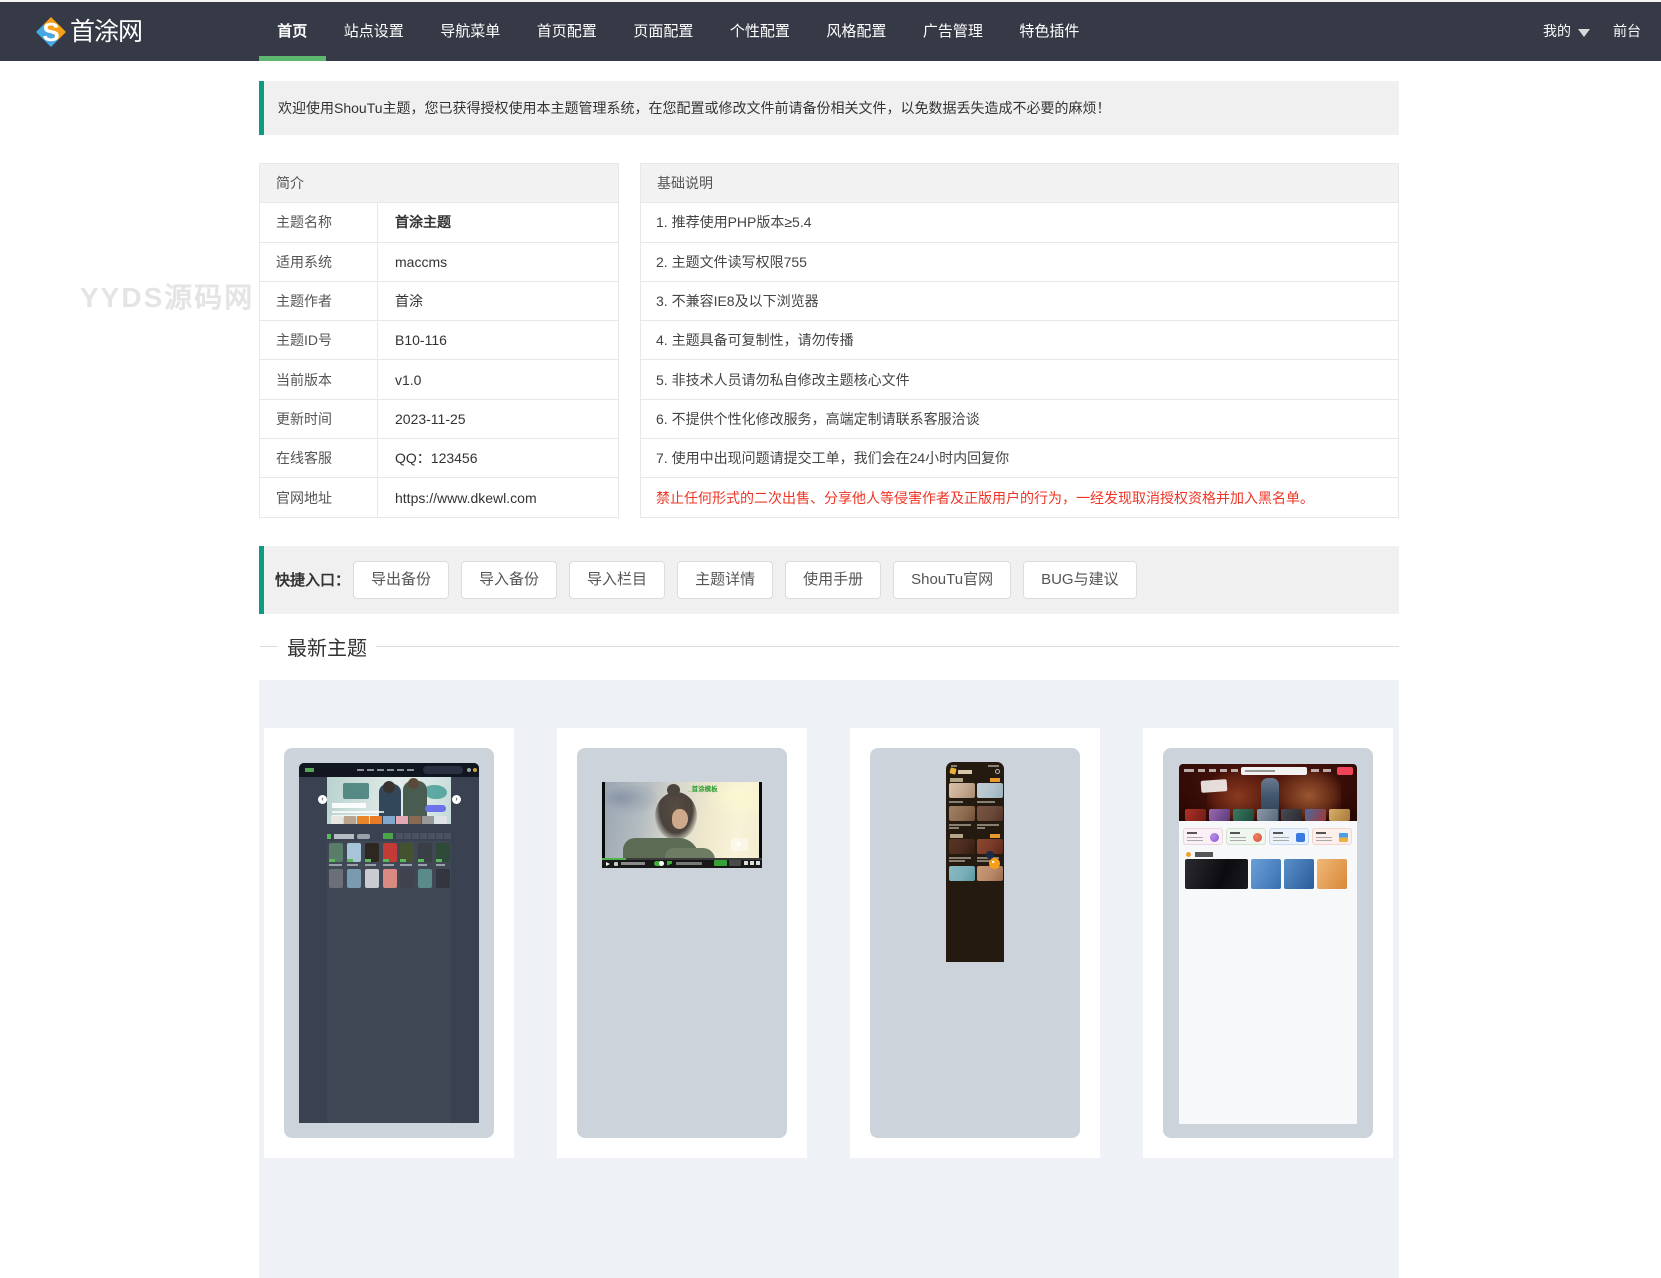 The width and height of the screenshot is (1661, 1278). I want to click on svg-text: S, so click(50, 32).